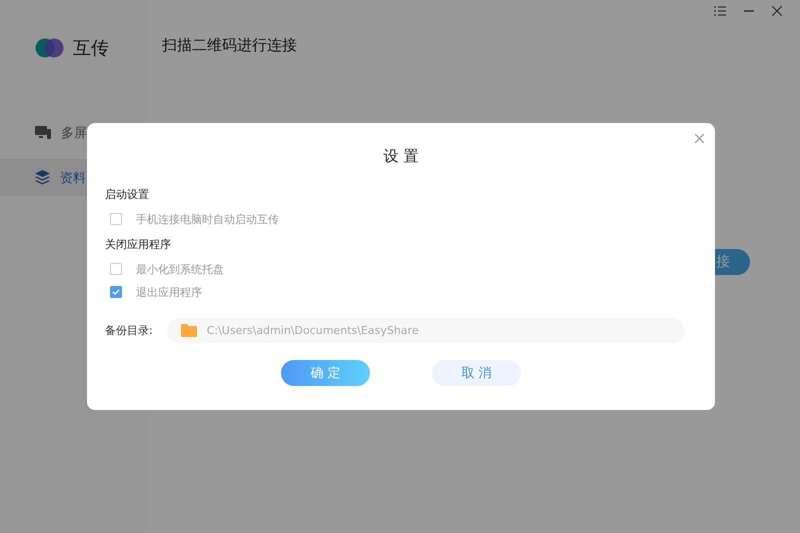 This screenshot has height=533, width=800. Describe the element at coordinates (180, 269) in the screenshot. I see `checkbox-label: 最小化到系统托盘` at that location.